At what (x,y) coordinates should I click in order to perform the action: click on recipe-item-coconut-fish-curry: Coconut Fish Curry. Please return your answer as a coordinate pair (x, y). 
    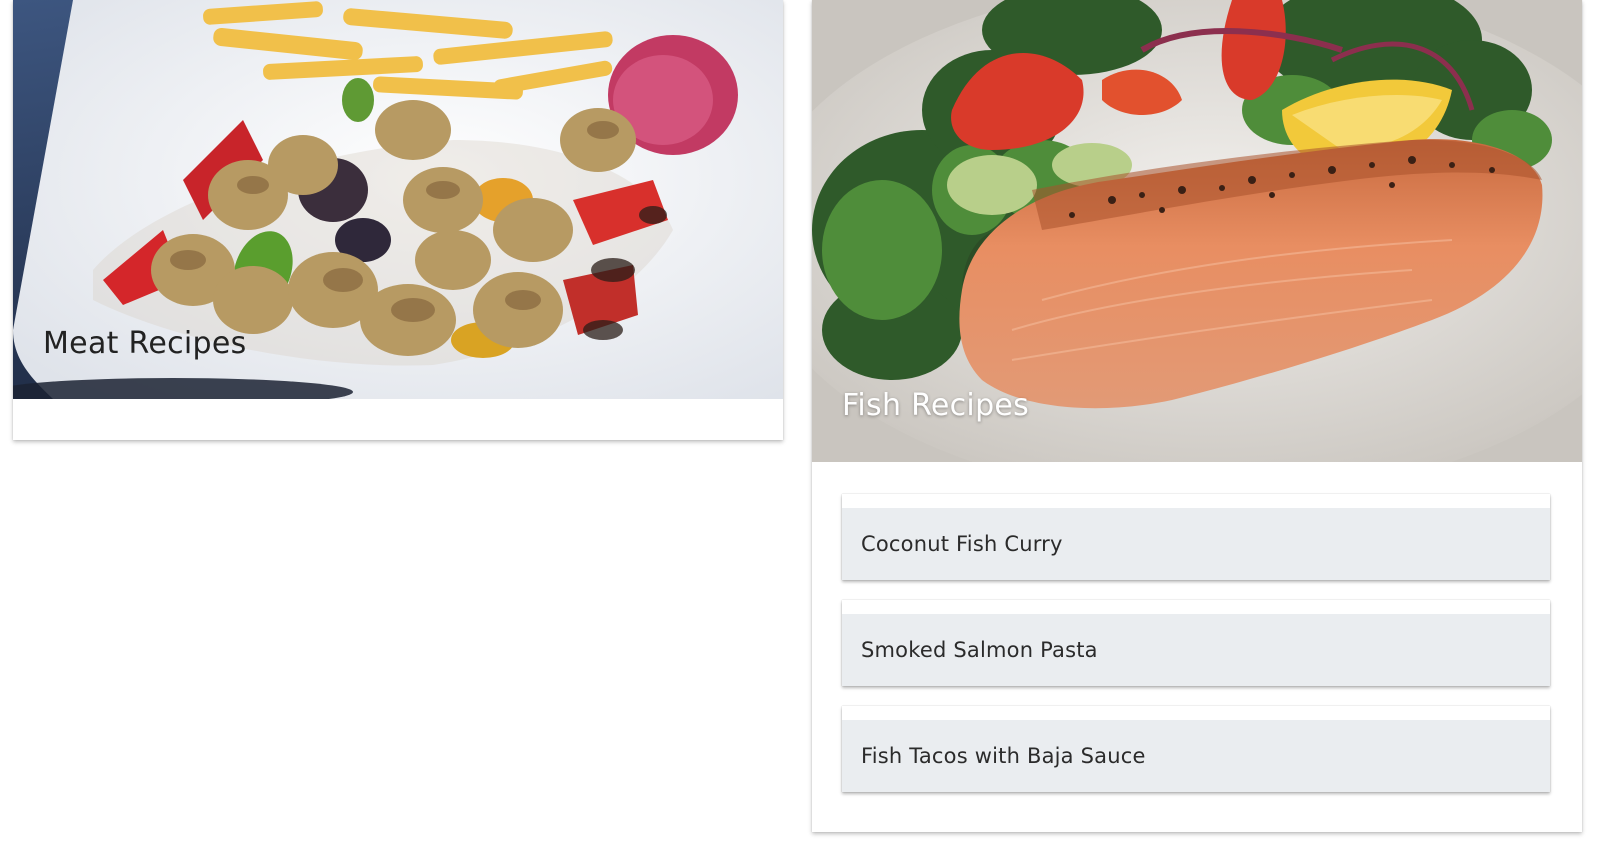
    Looking at the image, I should click on (1196, 537).